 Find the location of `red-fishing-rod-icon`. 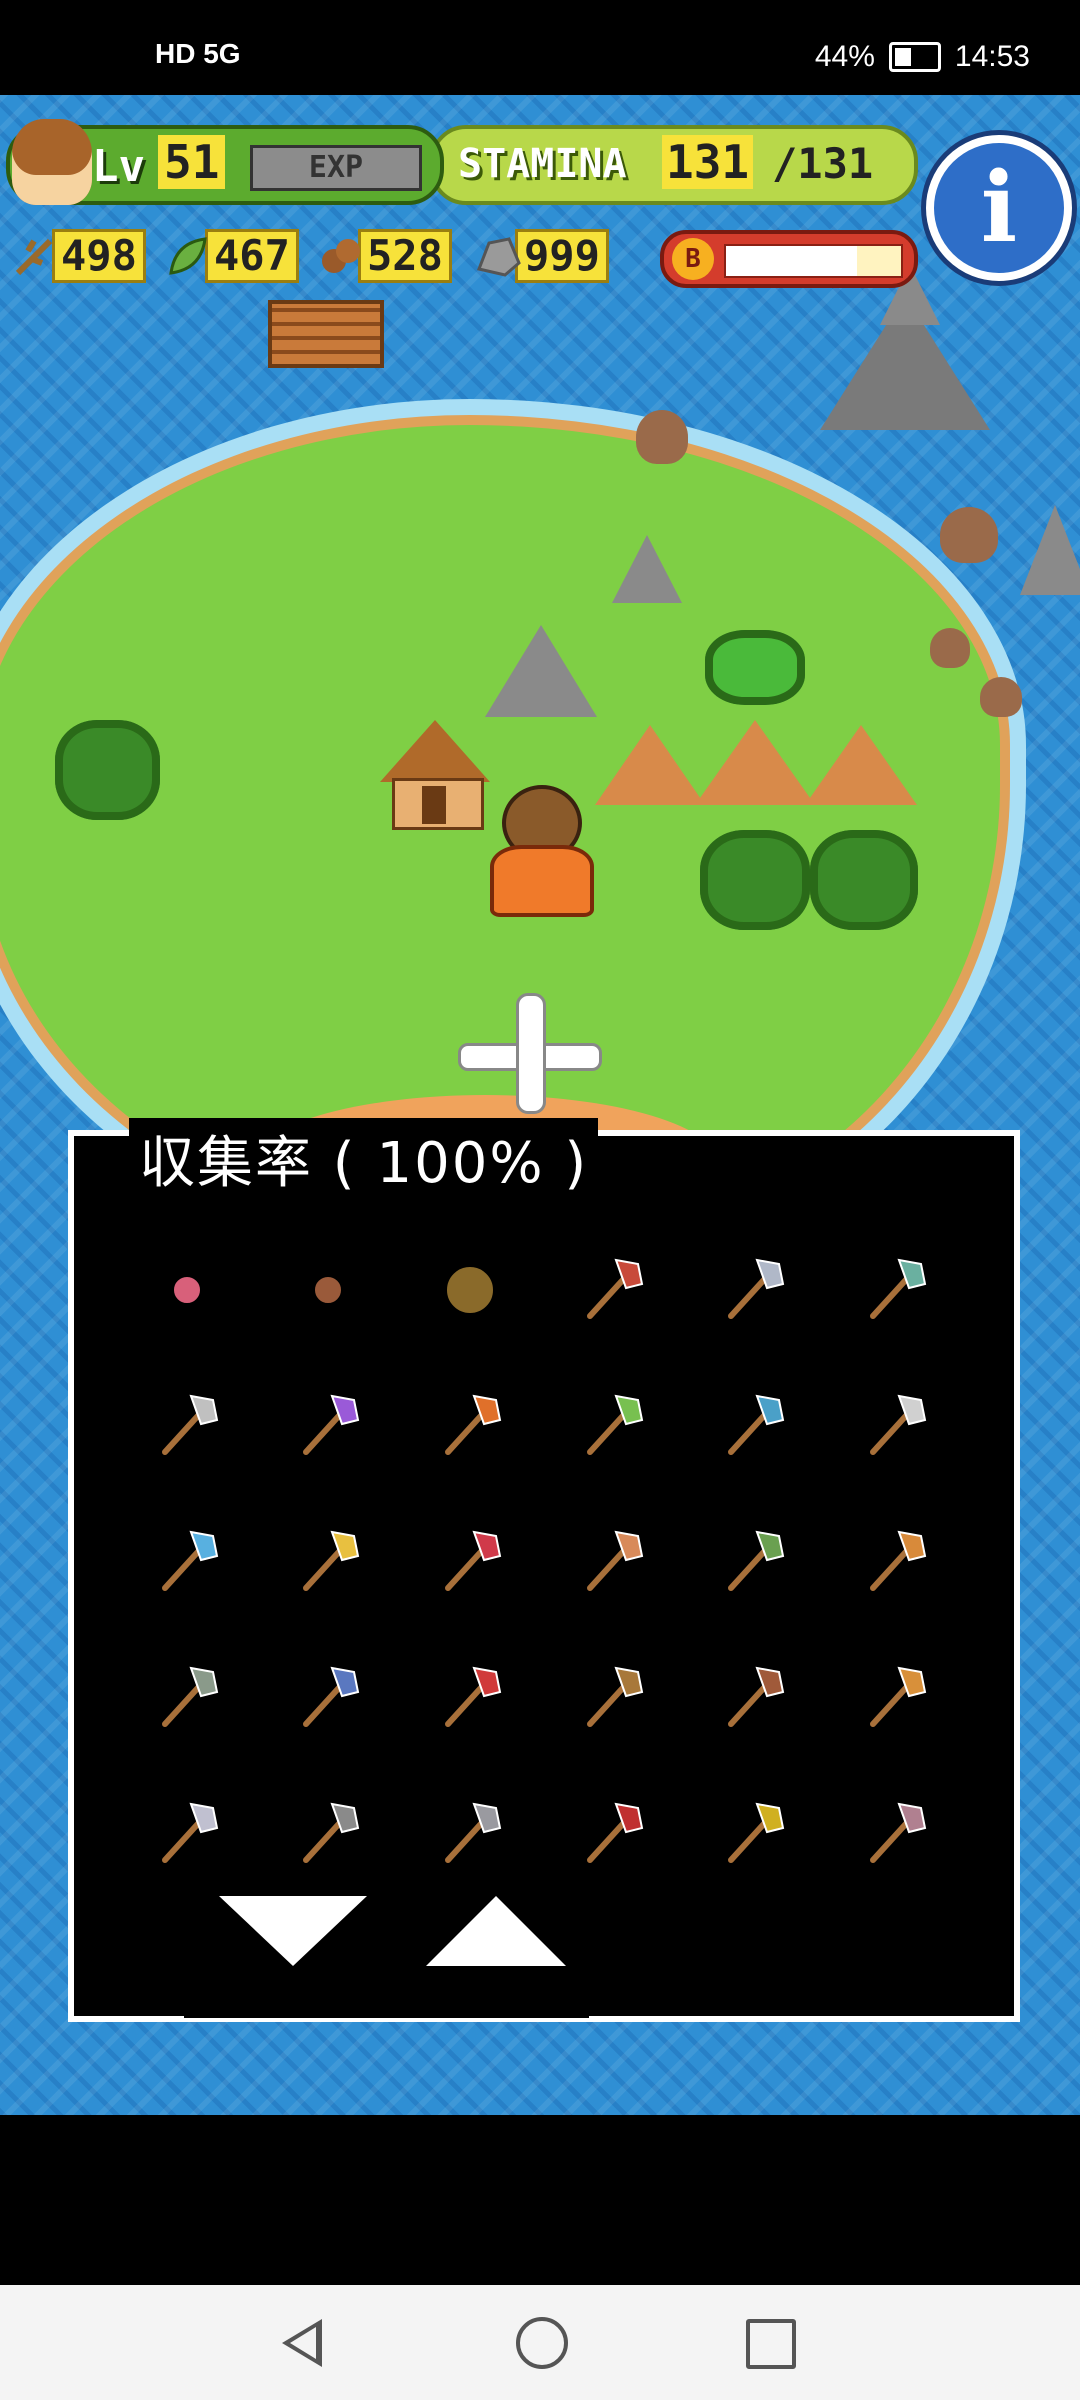

red-fishing-rod-icon is located at coordinates (473, 1560).